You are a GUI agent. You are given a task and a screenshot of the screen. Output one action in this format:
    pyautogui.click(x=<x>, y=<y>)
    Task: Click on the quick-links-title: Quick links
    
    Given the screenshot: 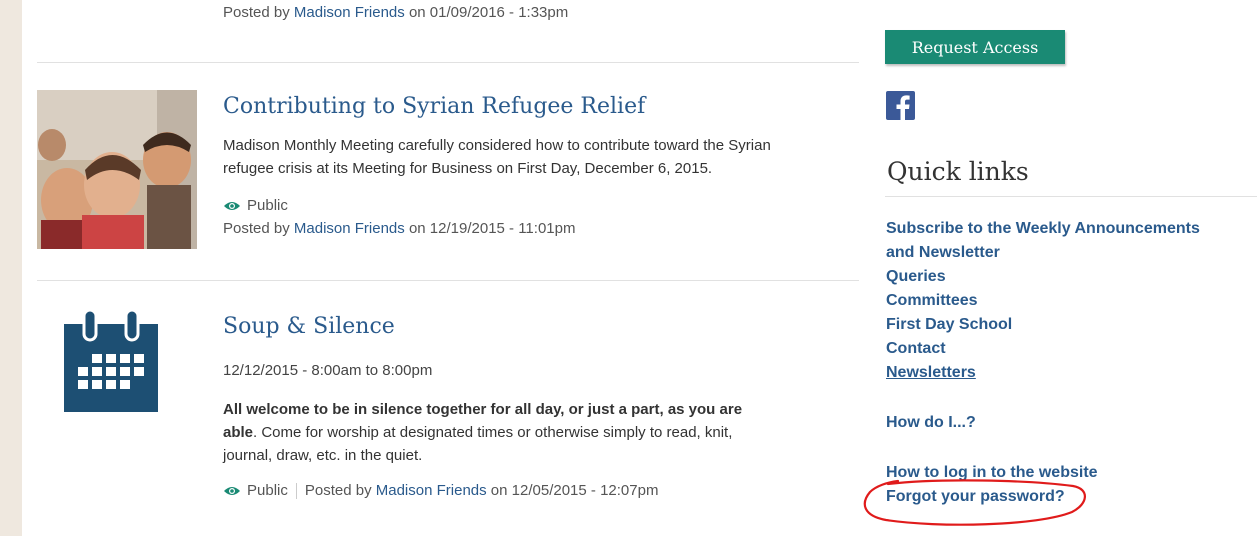 What is the action you would take?
    pyautogui.click(x=958, y=171)
    